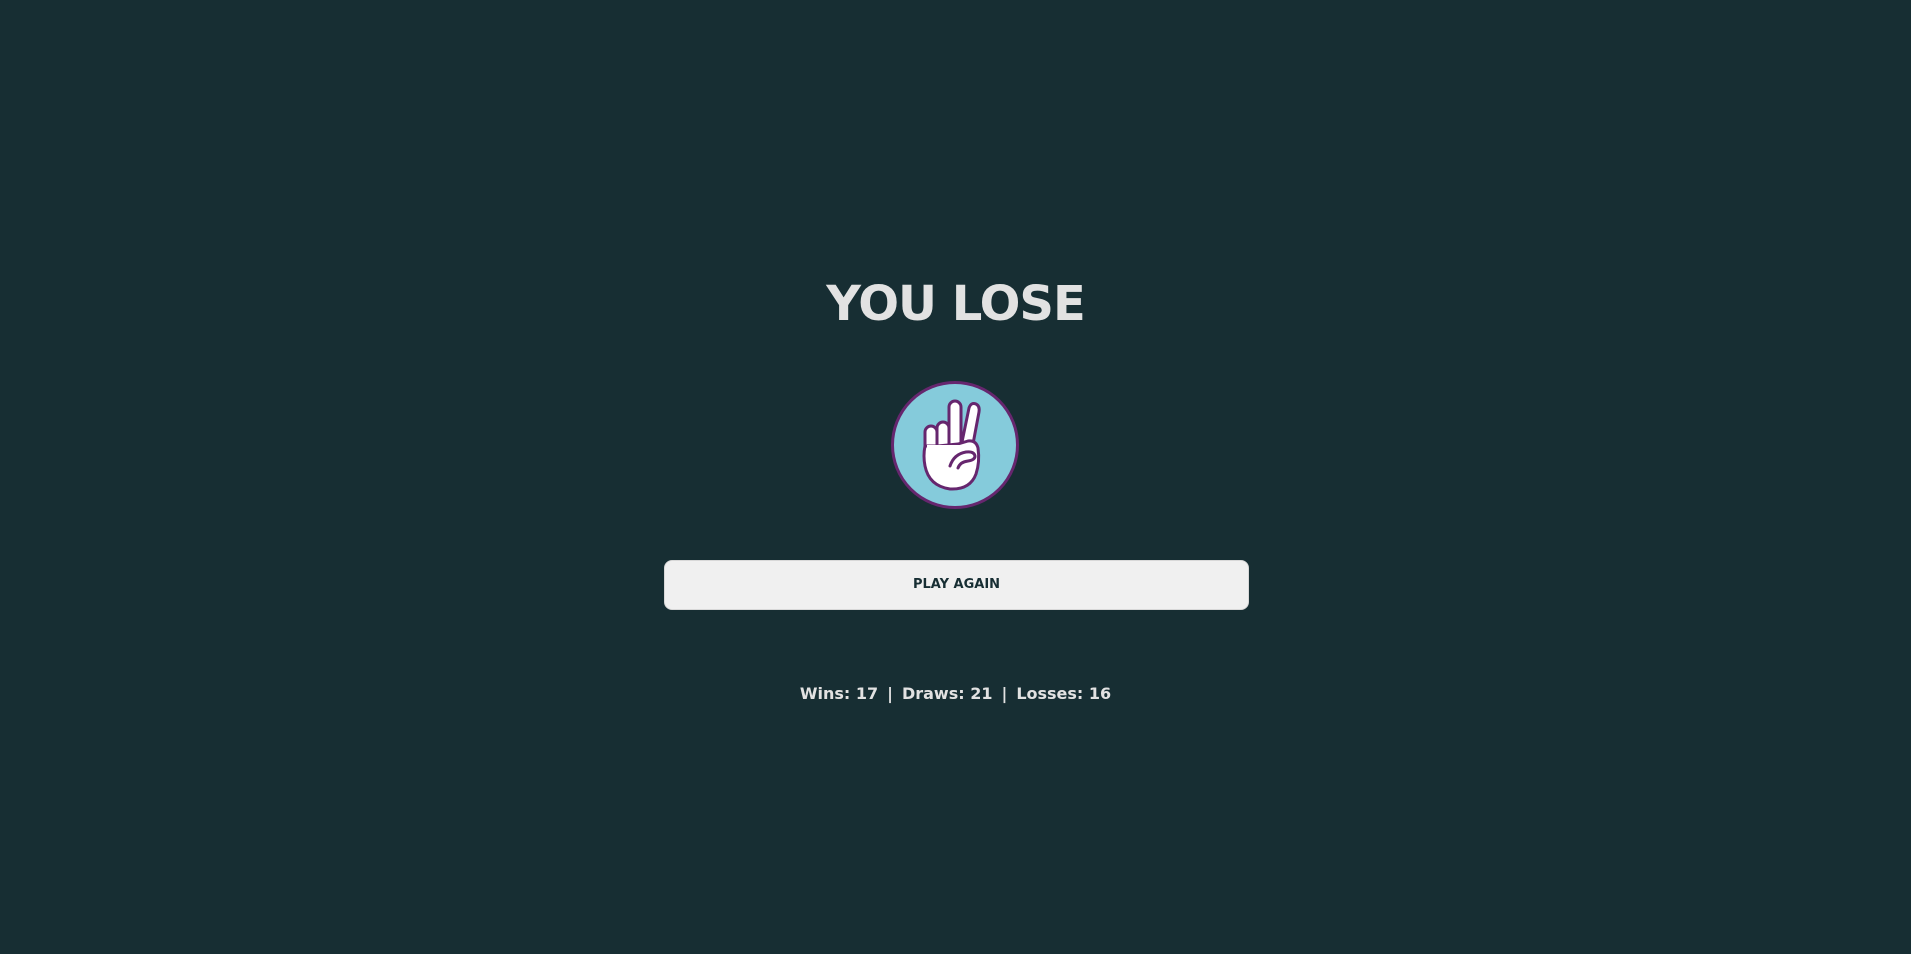  Describe the element at coordinates (1064, 693) in the screenshot. I see `losses-count: Losses: 16` at that location.